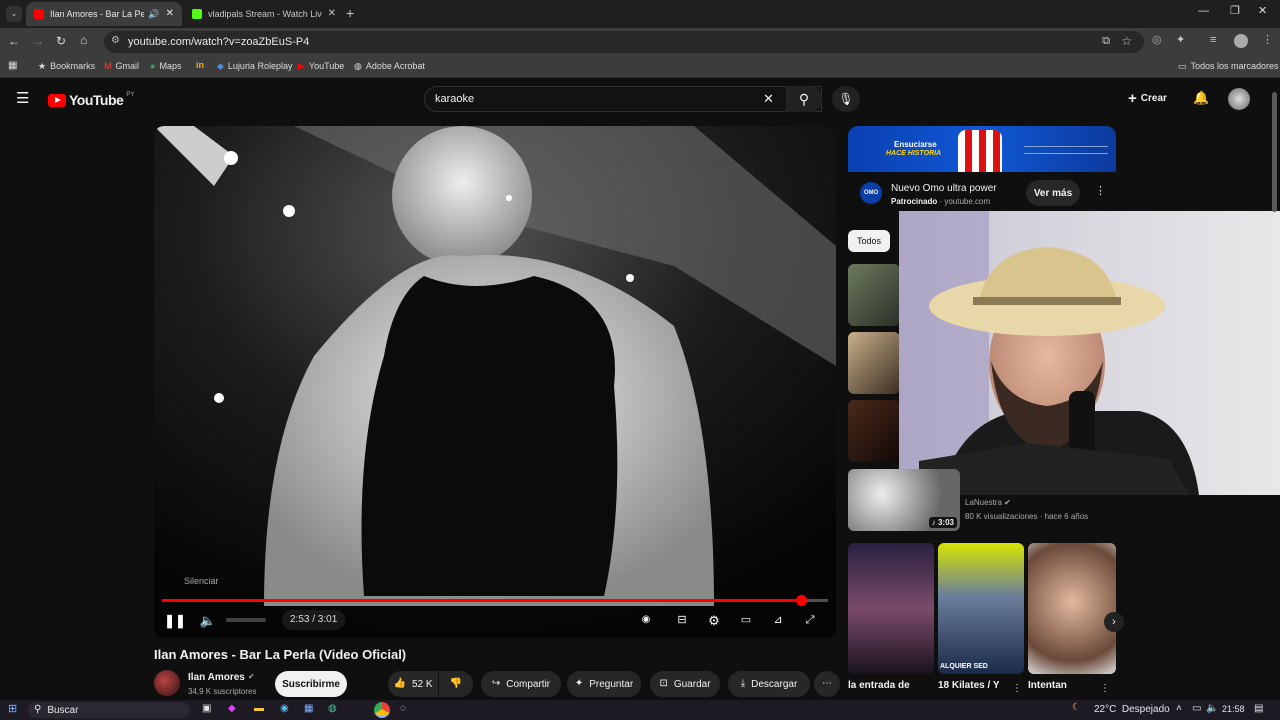  What do you see at coordinates (1100, 191) in the screenshot?
I see `ad-more-icon: ⋮` at bounding box center [1100, 191].